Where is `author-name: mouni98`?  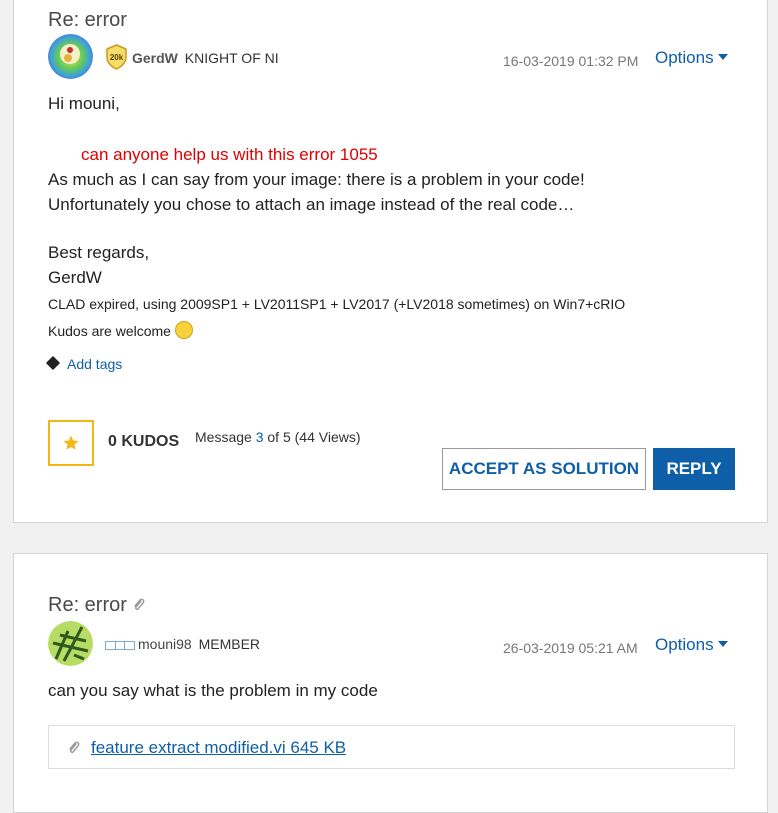 author-name: mouni98 is located at coordinates (165, 644).